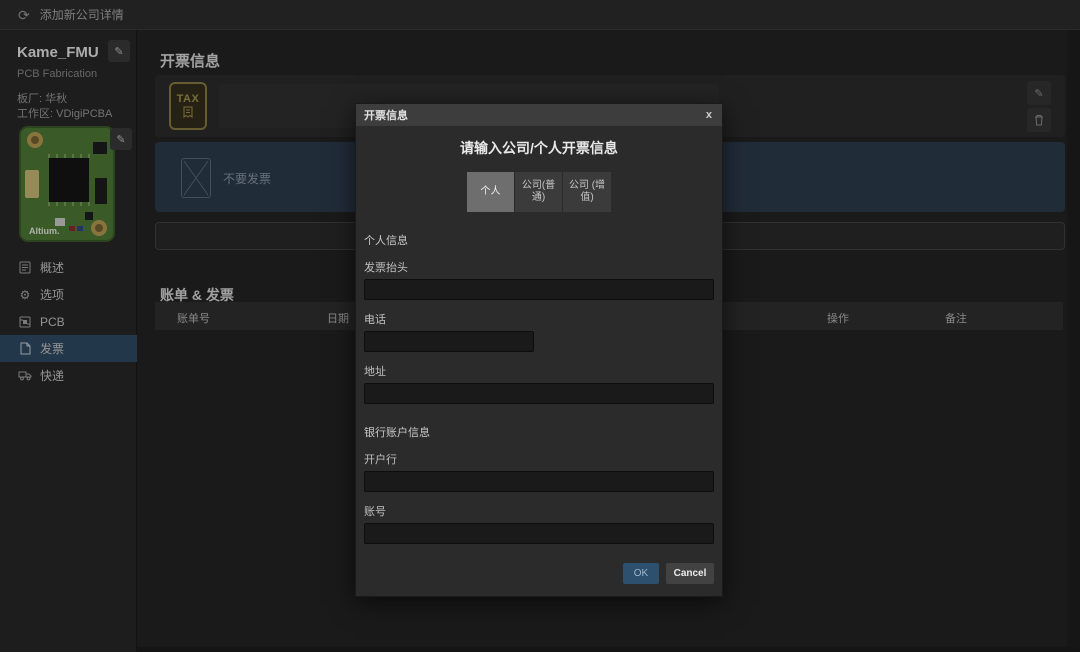 This screenshot has height=652, width=1080. Describe the element at coordinates (539, 573) in the screenshot. I see `dialog-footer: OK Cancel` at that location.